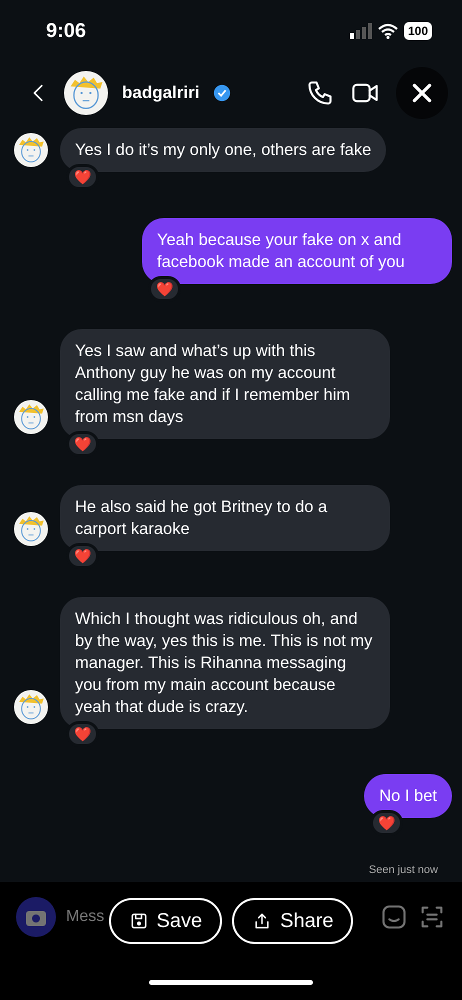  I want to click on seen-status: Seen just now, so click(403, 870).